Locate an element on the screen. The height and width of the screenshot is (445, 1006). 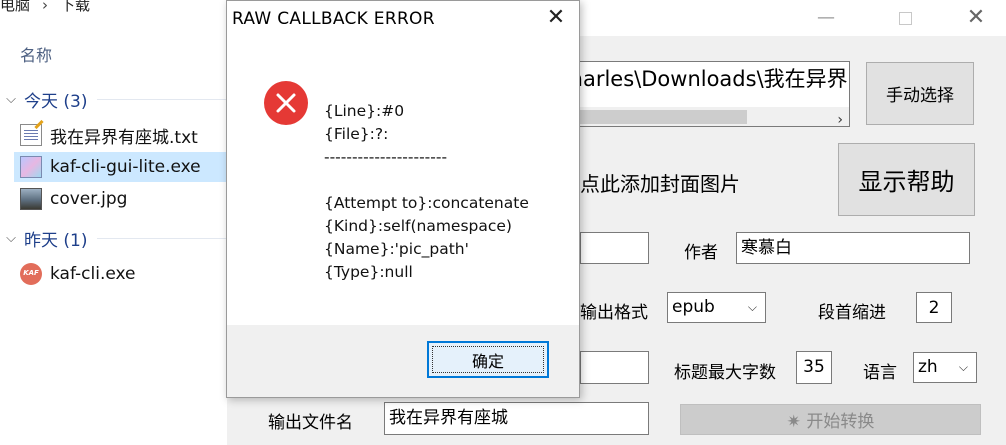
minimize-button: — is located at coordinates (826, 18).